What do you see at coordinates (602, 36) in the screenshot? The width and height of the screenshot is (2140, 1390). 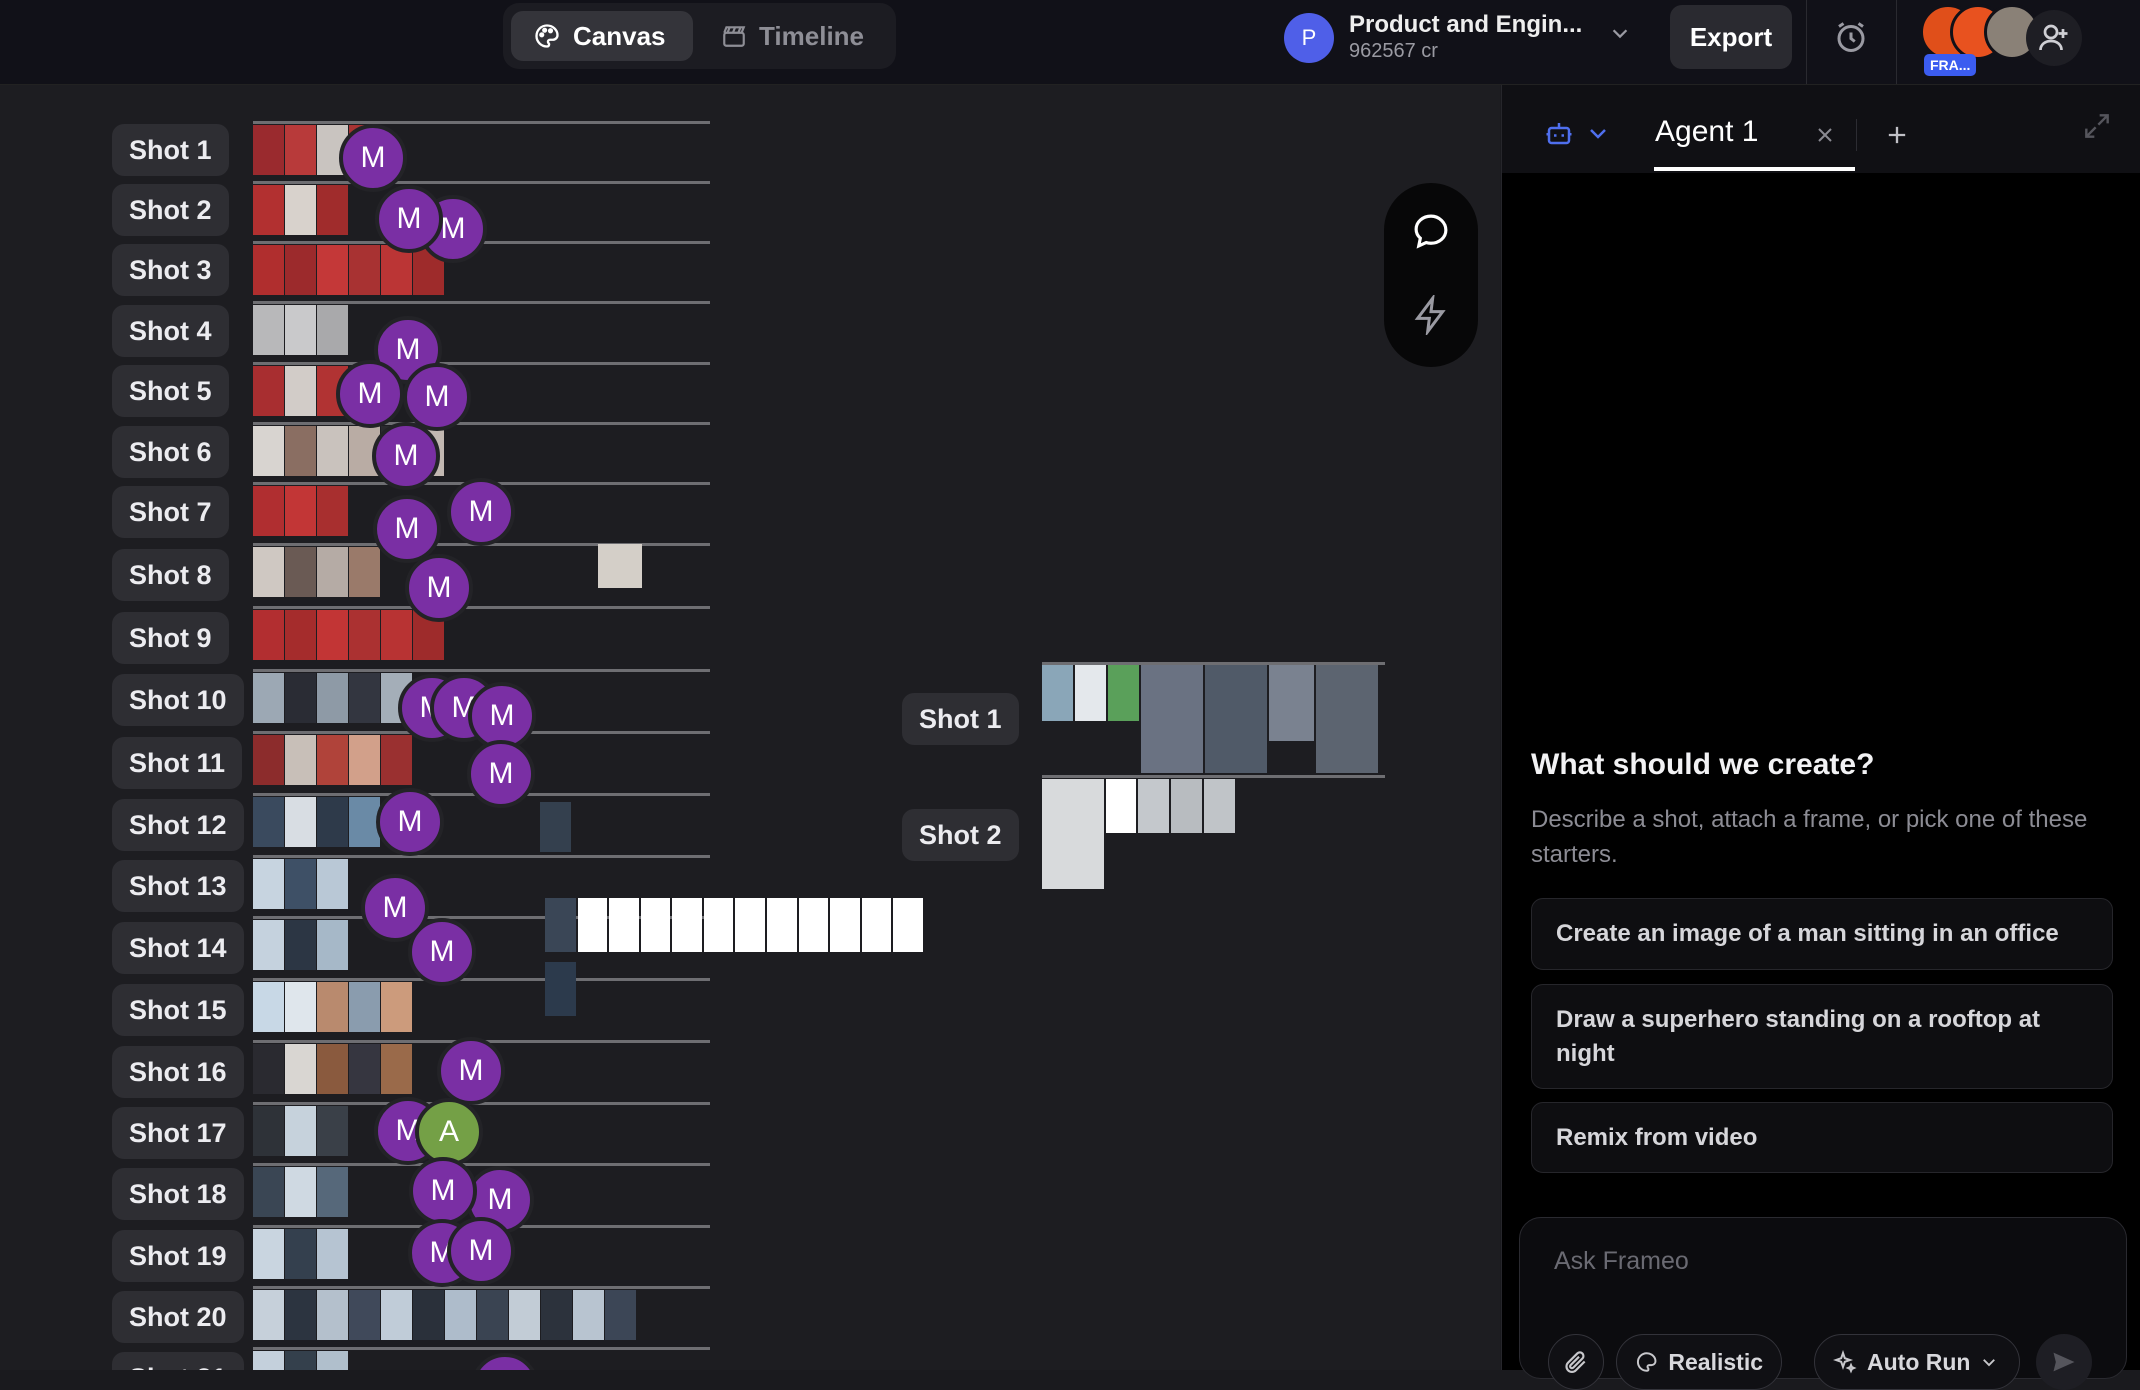 I see `tab-canvas: Canvas` at bounding box center [602, 36].